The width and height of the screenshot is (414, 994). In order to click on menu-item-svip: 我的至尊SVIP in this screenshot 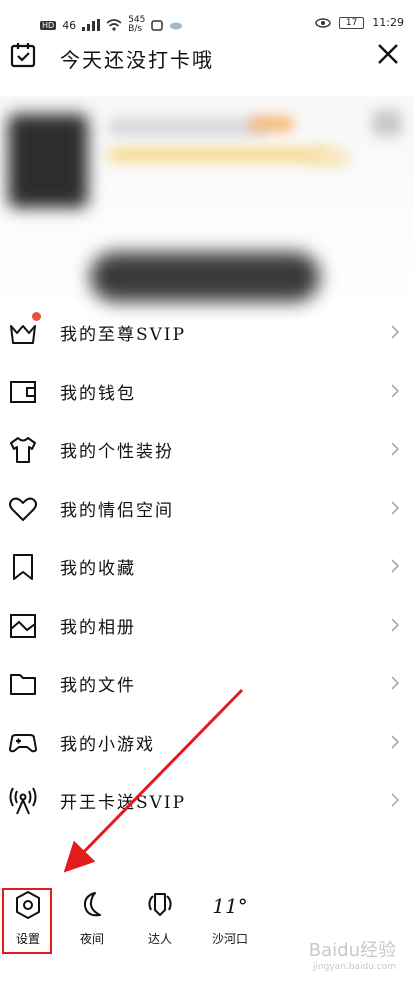, I will do `click(207, 331)`.